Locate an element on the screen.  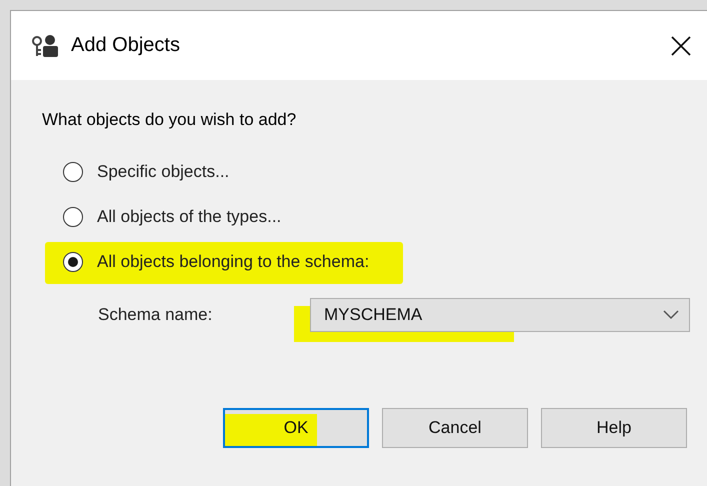
key-user-icon is located at coordinates (45, 46).